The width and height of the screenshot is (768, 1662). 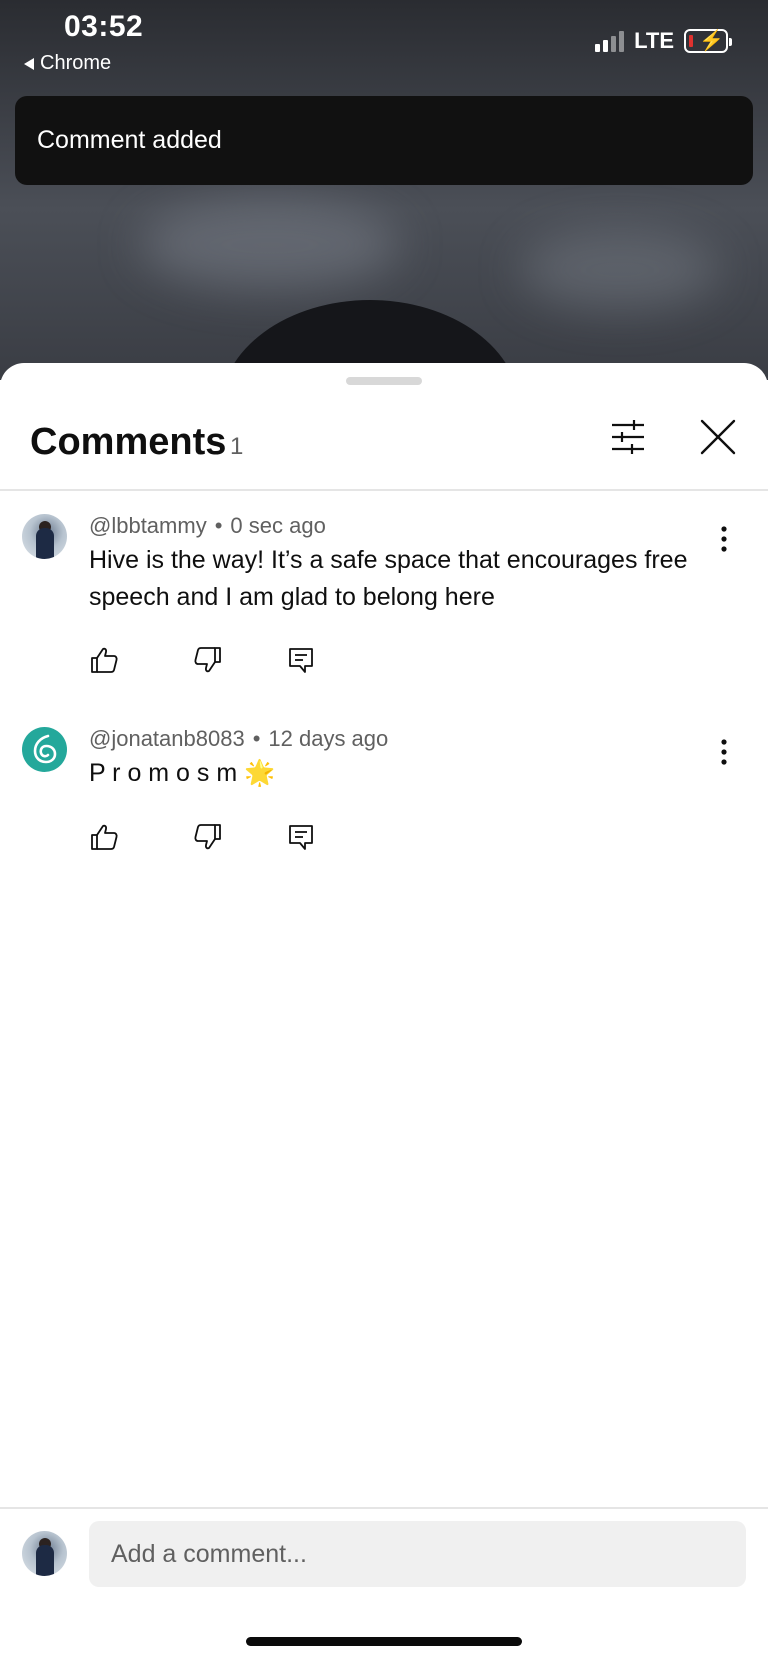 I want to click on back-arrow-icon, so click(x=29, y=63).